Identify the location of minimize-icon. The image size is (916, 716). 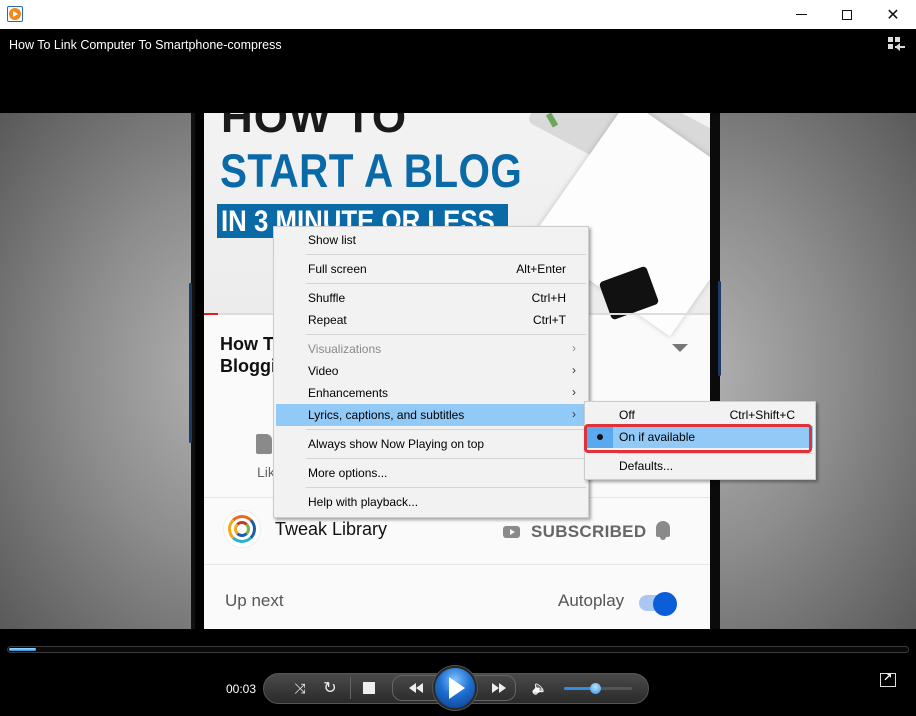
(801, 14).